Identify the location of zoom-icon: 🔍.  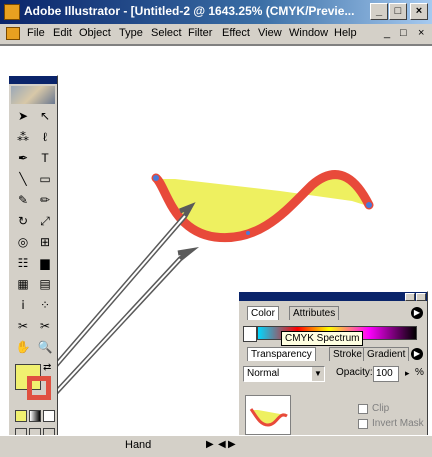
(45, 347).